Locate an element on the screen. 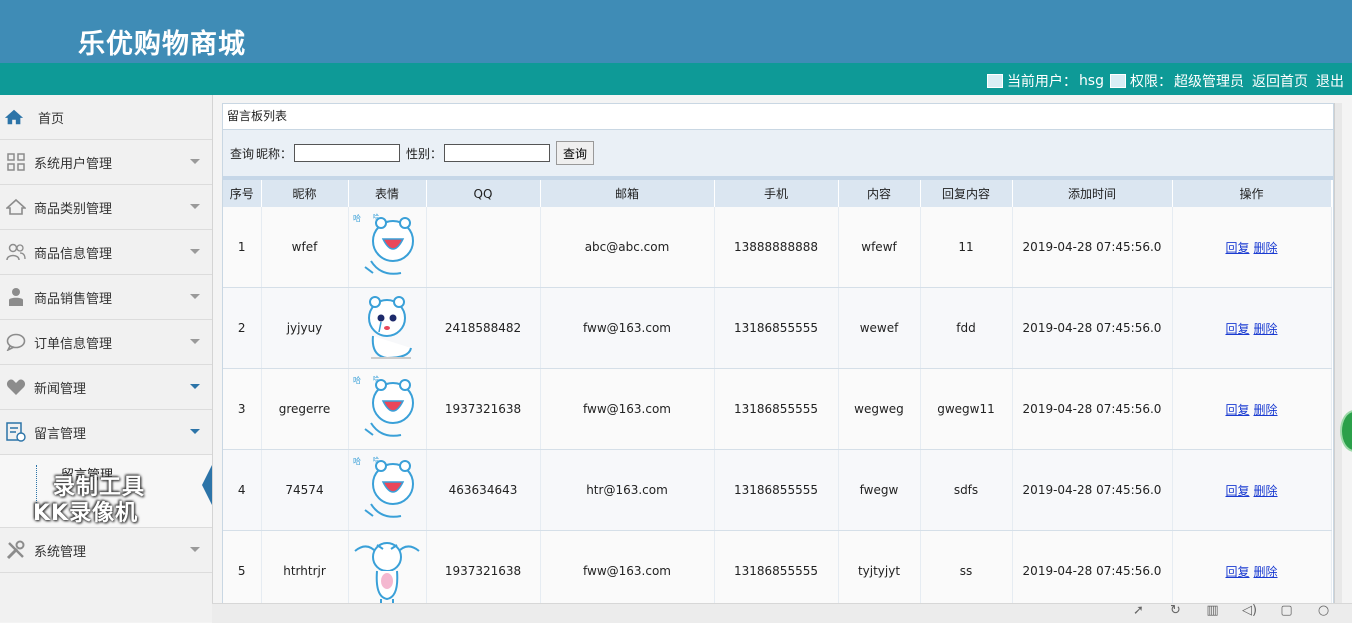  grid-icon is located at coordinates (16, 162).